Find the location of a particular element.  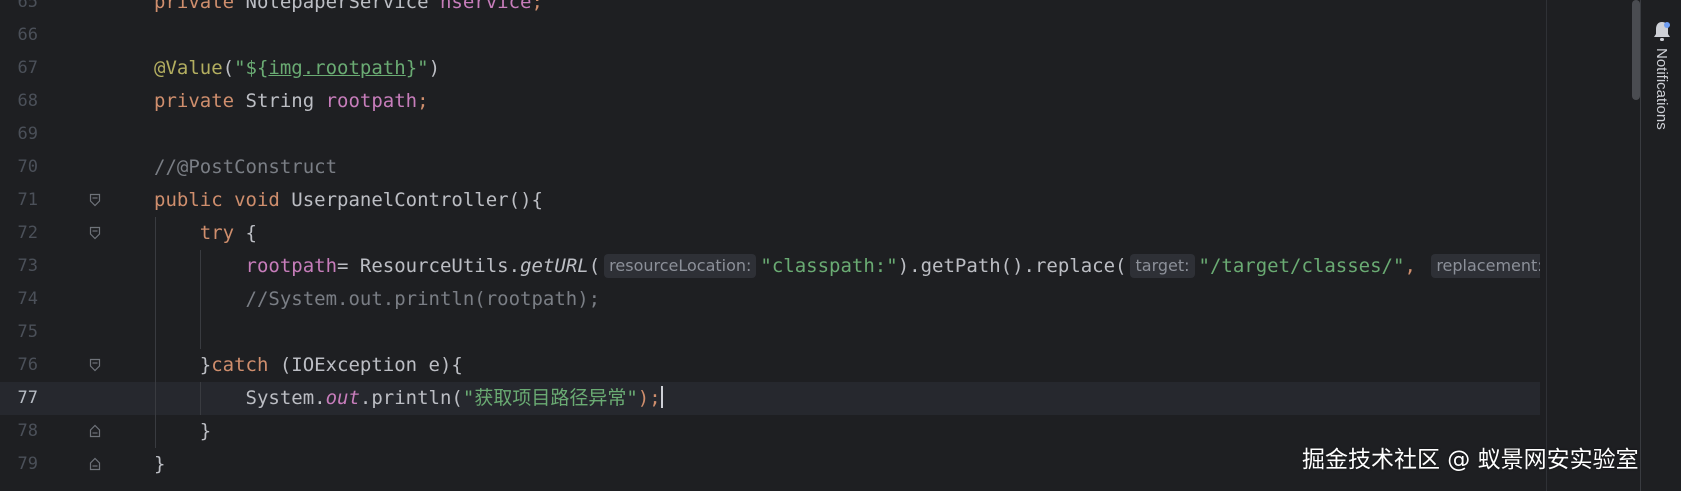

line-number: 68 is located at coordinates (27, 101).